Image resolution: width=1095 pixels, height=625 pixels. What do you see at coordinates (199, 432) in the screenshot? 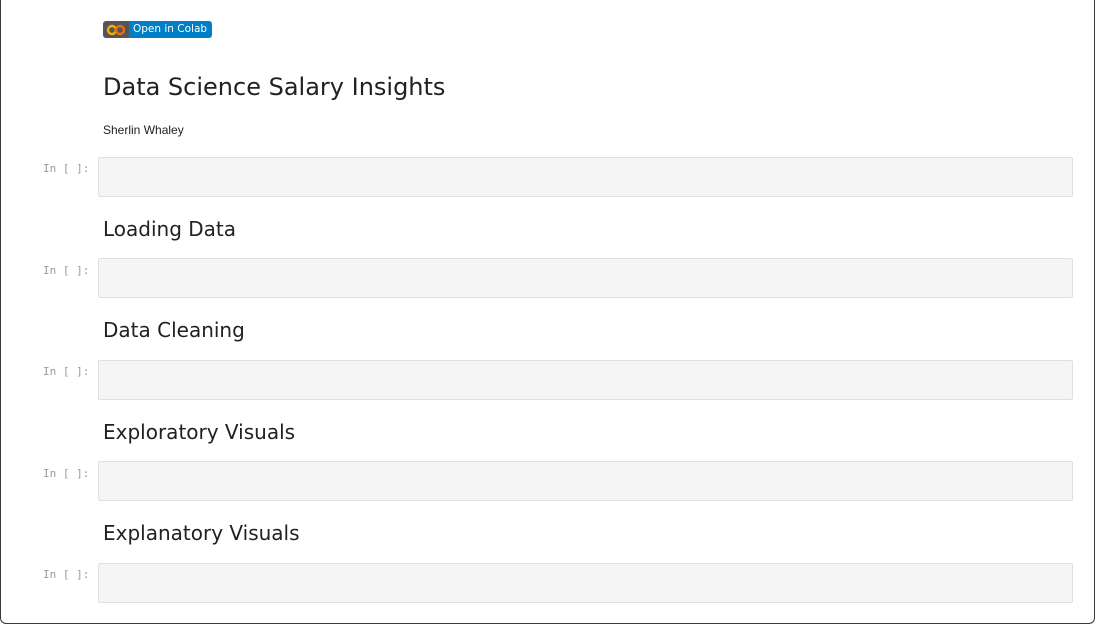
I see `section-heading-exploratory-visuals: Exploratory Visuals` at bounding box center [199, 432].